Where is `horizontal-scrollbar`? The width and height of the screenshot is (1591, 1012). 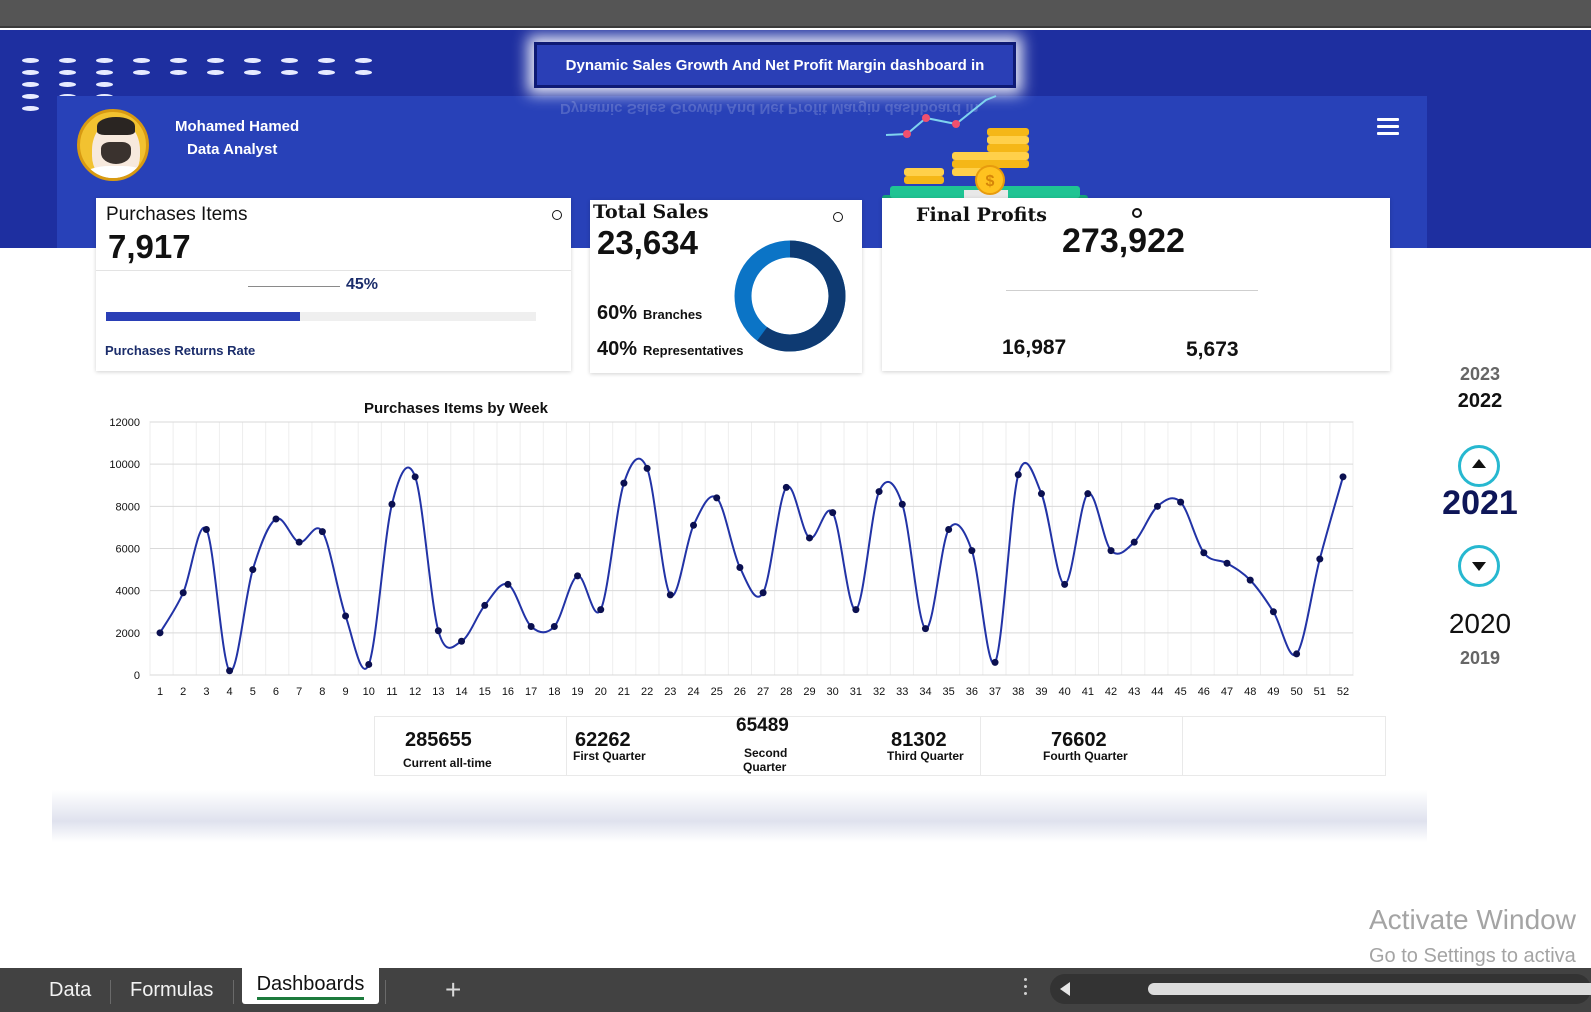 horizontal-scrollbar is located at coordinates (1320, 989).